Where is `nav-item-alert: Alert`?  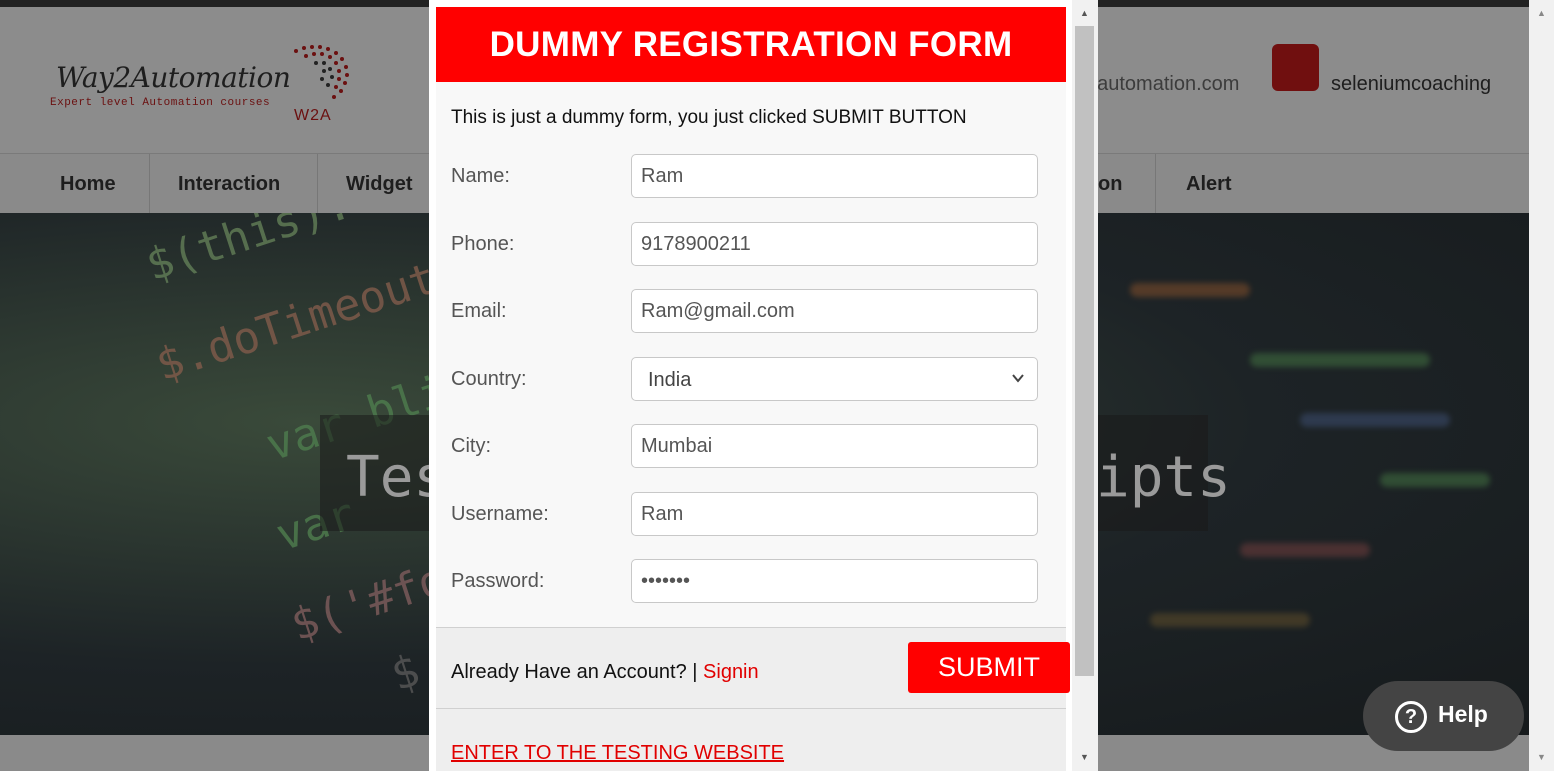
nav-item-alert: Alert is located at coordinates (1211, 184).